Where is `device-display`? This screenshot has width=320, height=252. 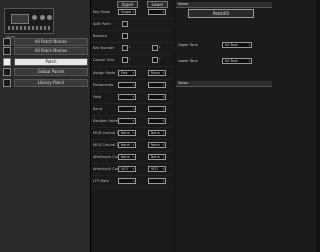 device-display is located at coordinates (20, 19).